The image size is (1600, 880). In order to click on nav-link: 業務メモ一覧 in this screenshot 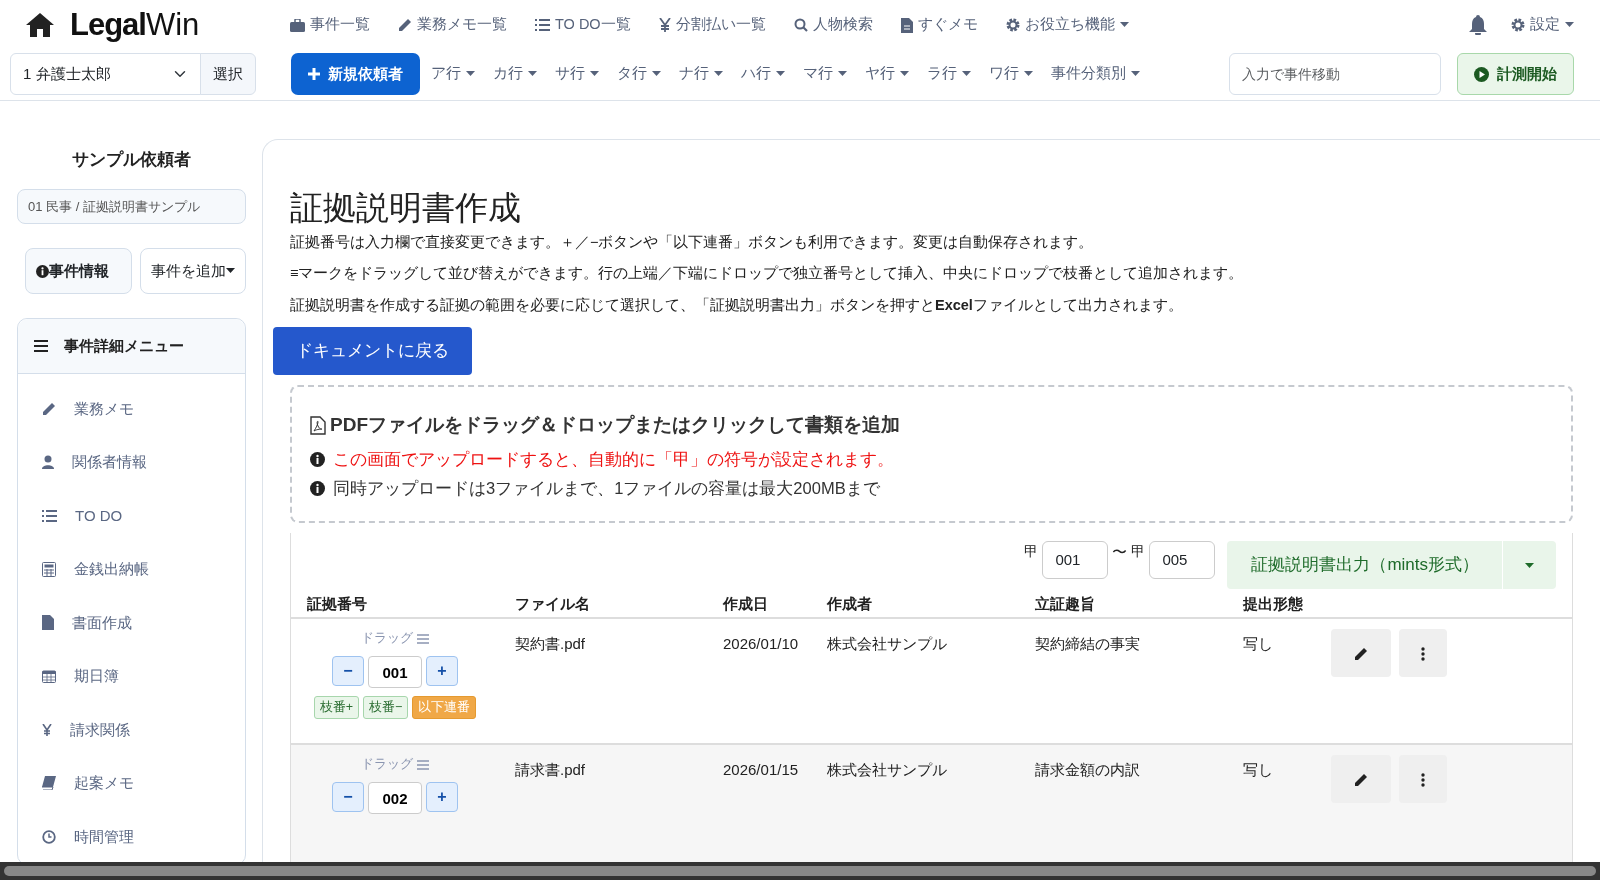, I will do `click(452, 25)`.